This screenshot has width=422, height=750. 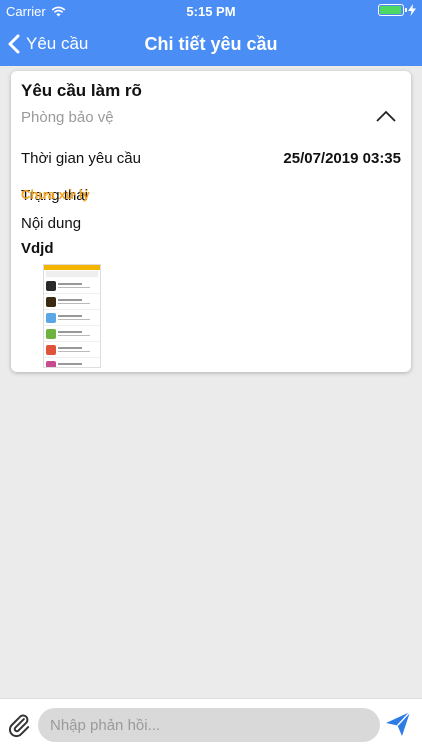 I want to click on clock: 5:15 PM, so click(x=211, y=11).